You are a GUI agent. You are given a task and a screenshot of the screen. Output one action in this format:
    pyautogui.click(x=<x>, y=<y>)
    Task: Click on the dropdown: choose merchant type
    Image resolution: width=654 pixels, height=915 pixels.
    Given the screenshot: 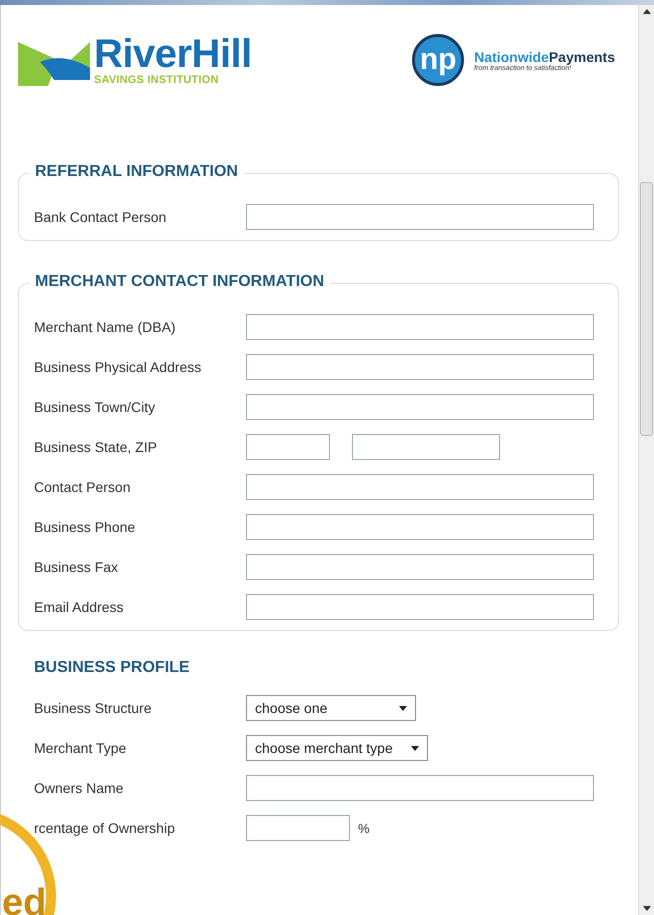 What is the action you would take?
    pyautogui.click(x=337, y=748)
    